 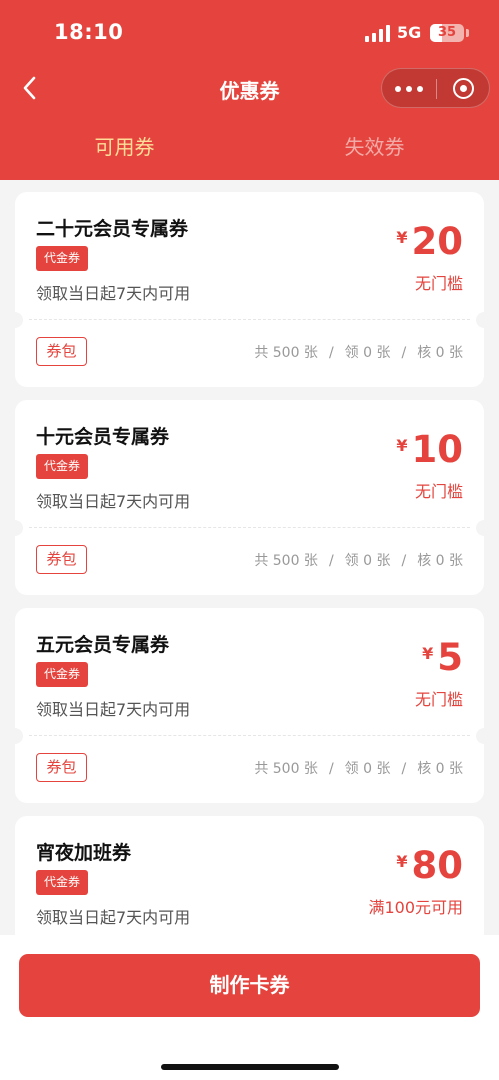 I want to click on status-time: 18:10, so click(x=89, y=32).